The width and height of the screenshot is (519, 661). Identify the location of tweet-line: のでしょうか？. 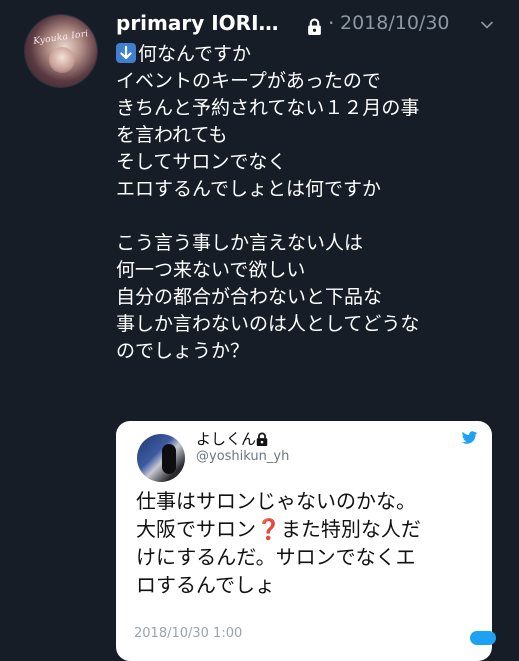
(183, 351).